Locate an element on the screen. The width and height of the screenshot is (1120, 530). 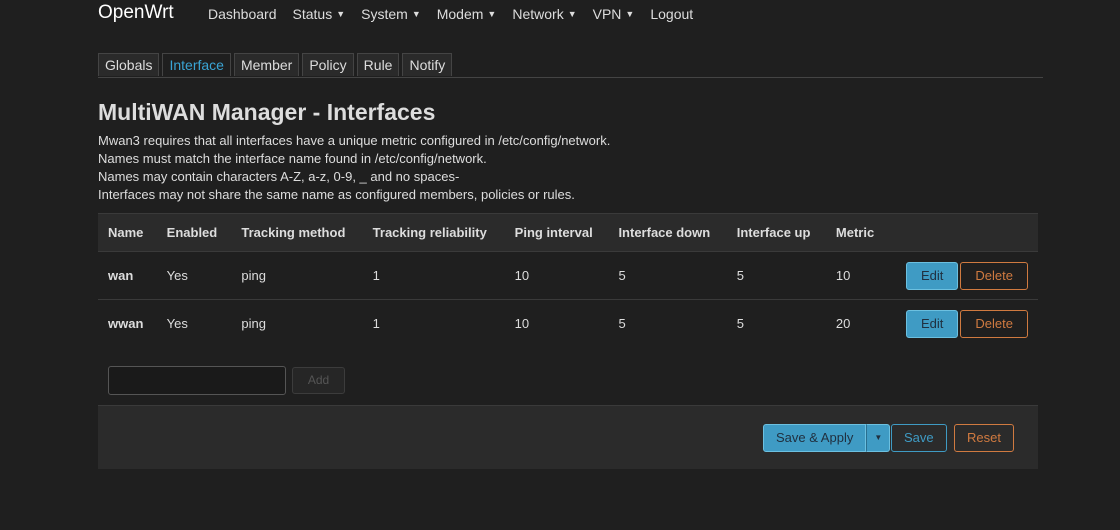
nav-item-logout: Logout is located at coordinates (671, 14).